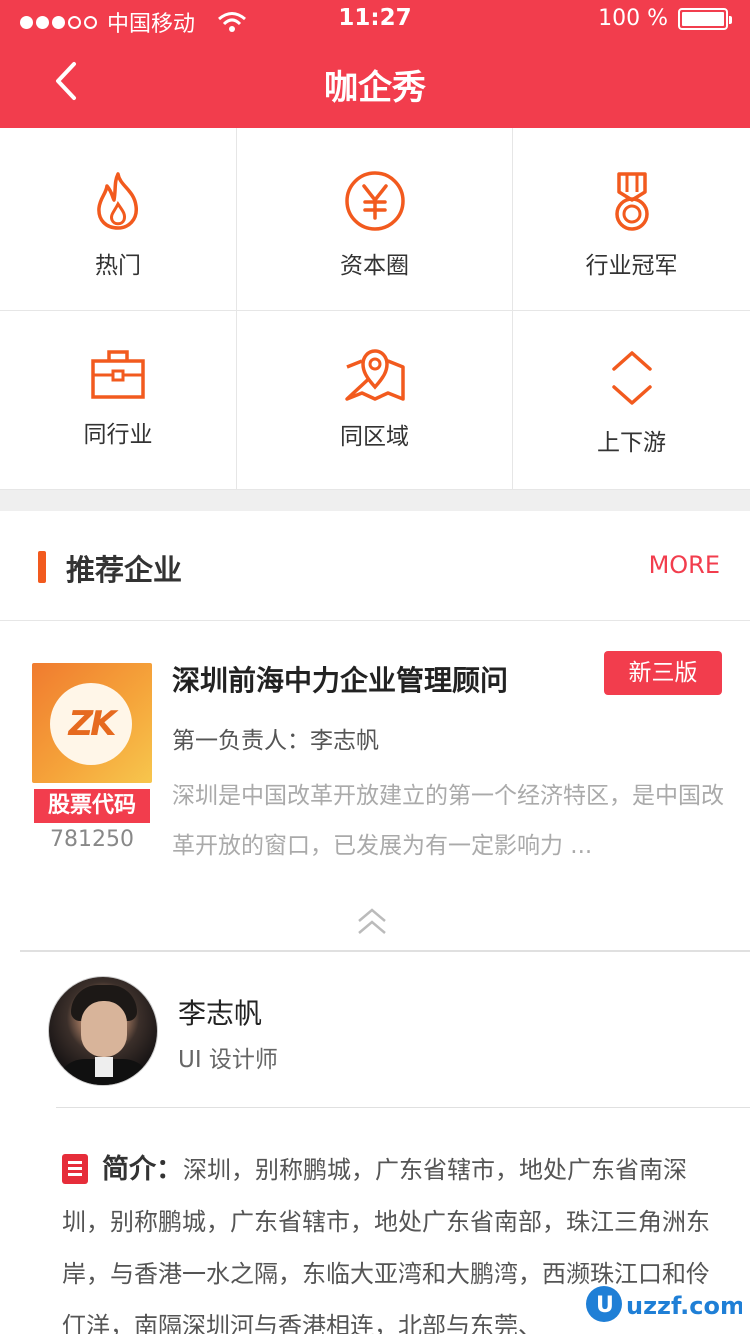 The height and width of the screenshot is (1334, 750). I want to click on stock-label: 股票代码, so click(92, 806).